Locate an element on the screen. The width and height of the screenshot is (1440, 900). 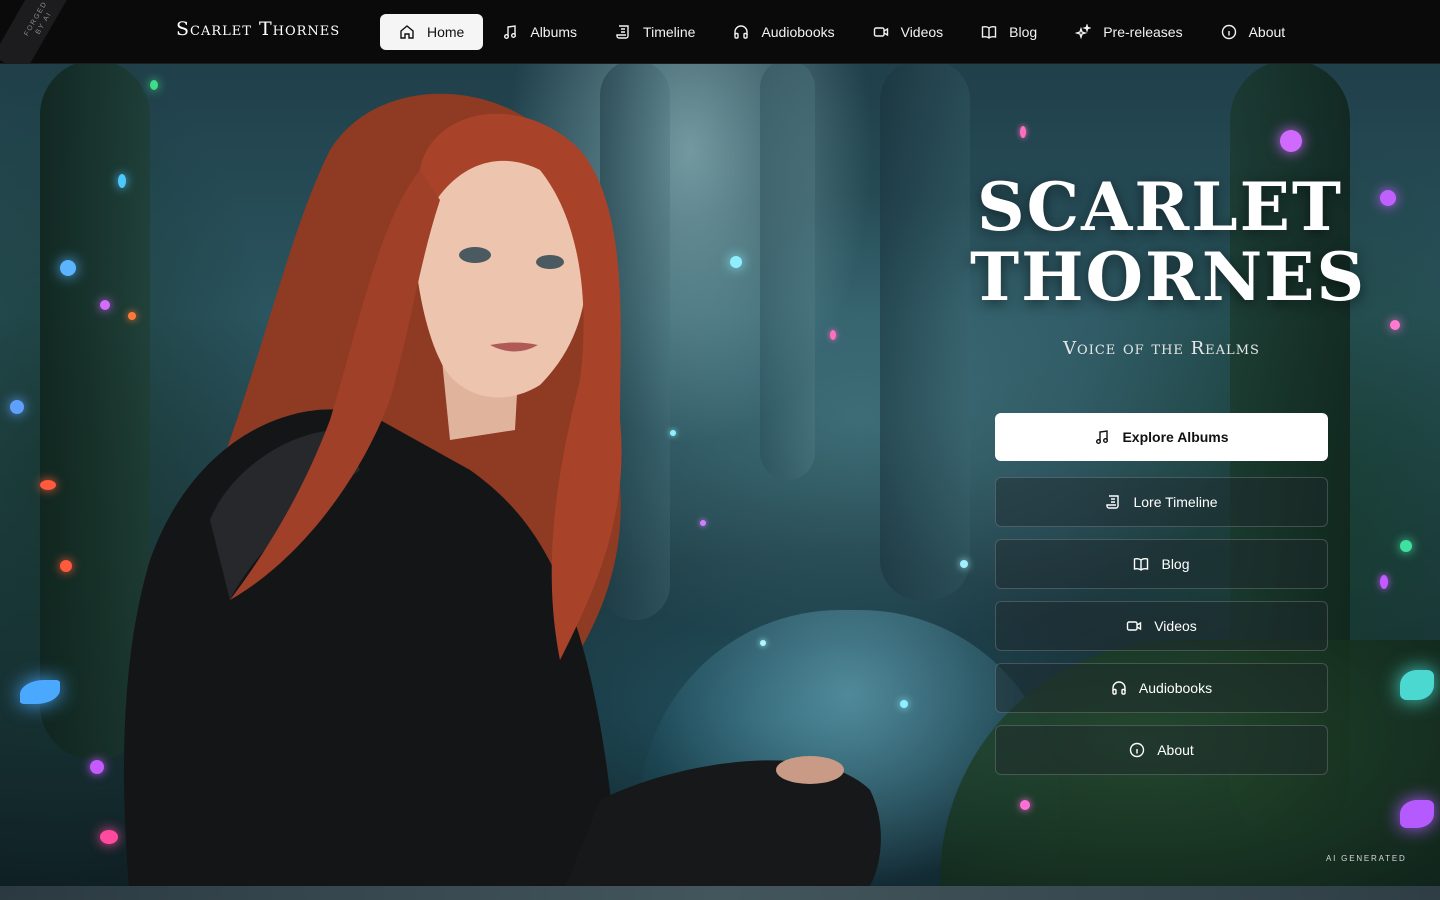
nav-item-audiobooks: Audiobooks is located at coordinates (783, 32).